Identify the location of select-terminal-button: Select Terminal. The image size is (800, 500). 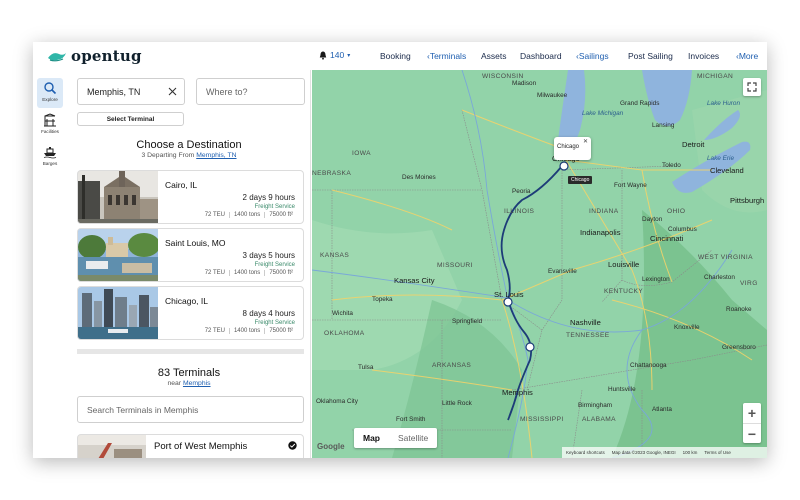
(130, 119).